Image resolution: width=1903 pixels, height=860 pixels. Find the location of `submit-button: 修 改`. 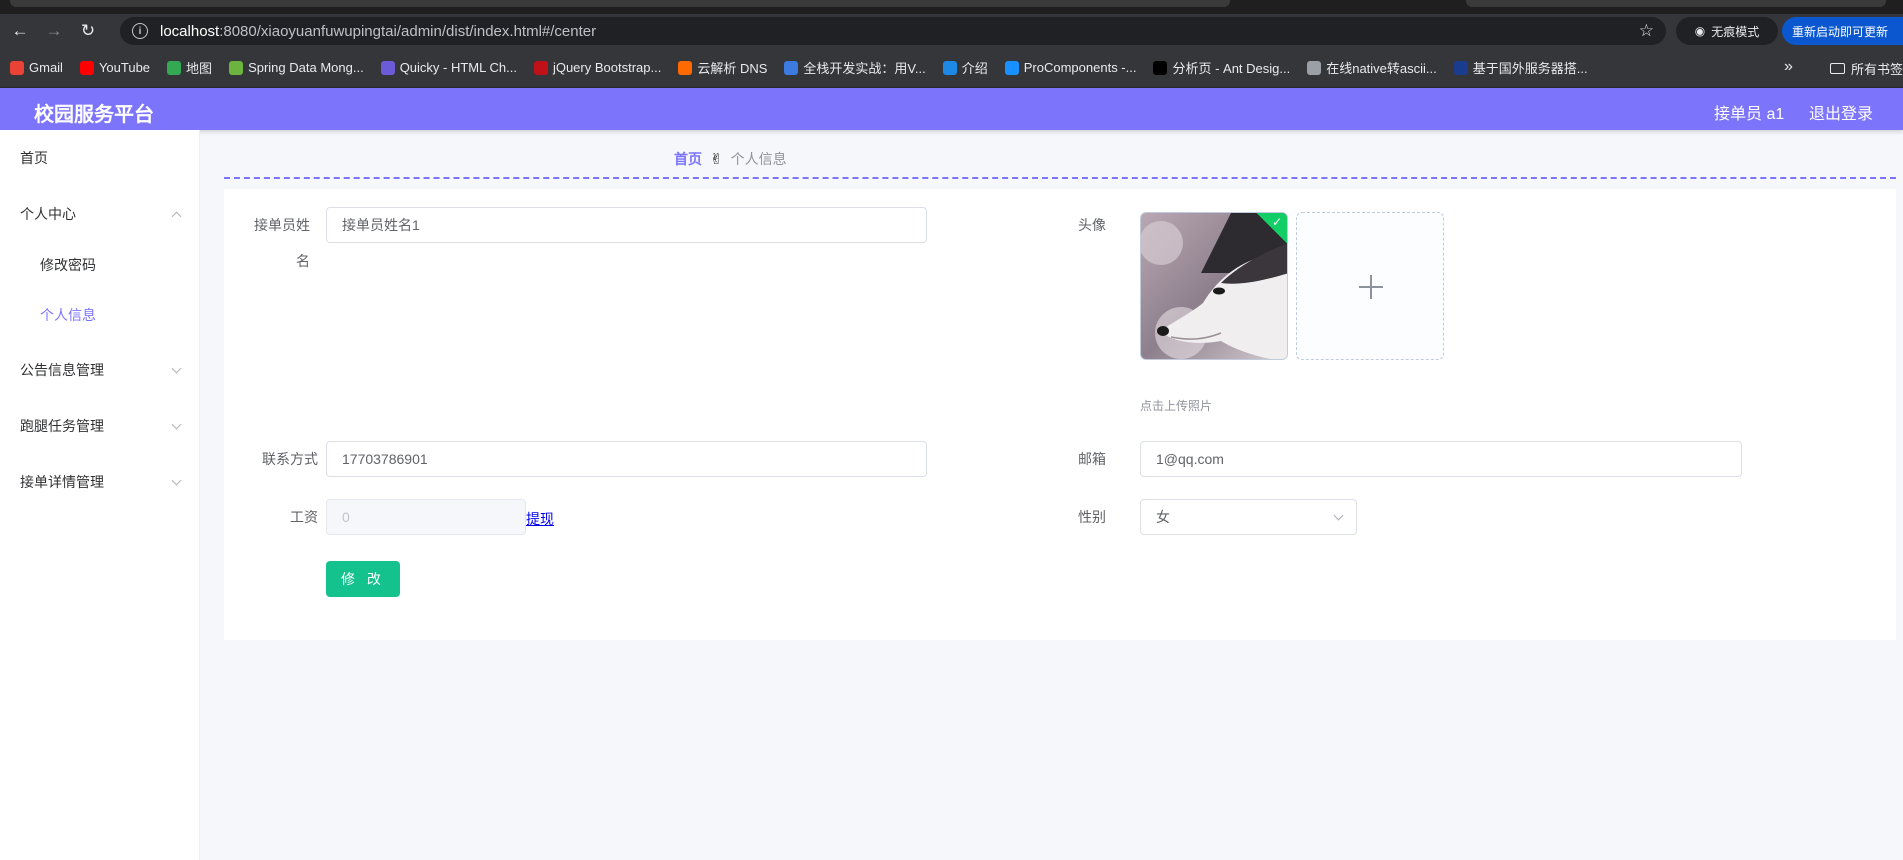

submit-button: 修 改 is located at coordinates (363, 579).